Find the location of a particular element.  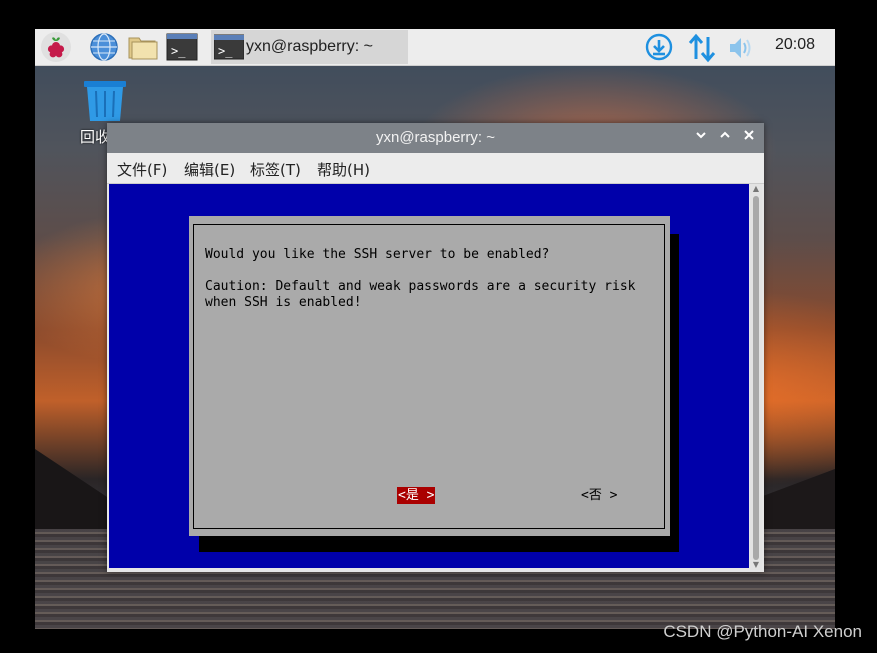

minimize-icon is located at coordinates (701, 138).